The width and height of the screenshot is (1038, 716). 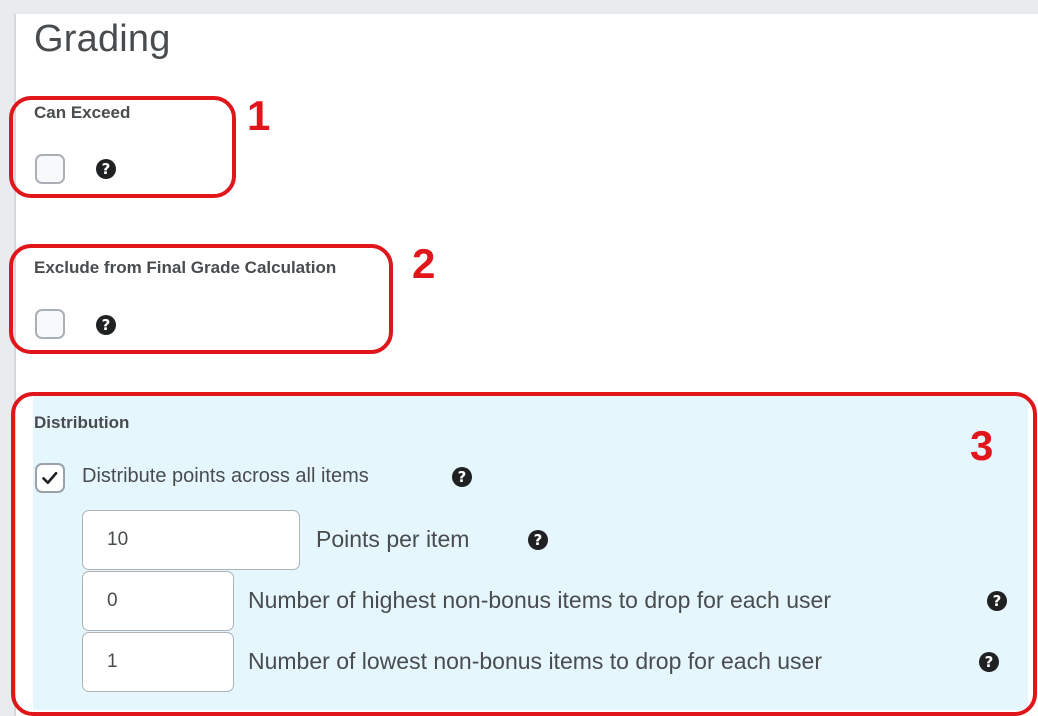 I want to click on annotation-number-1: 1, so click(x=259, y=115).